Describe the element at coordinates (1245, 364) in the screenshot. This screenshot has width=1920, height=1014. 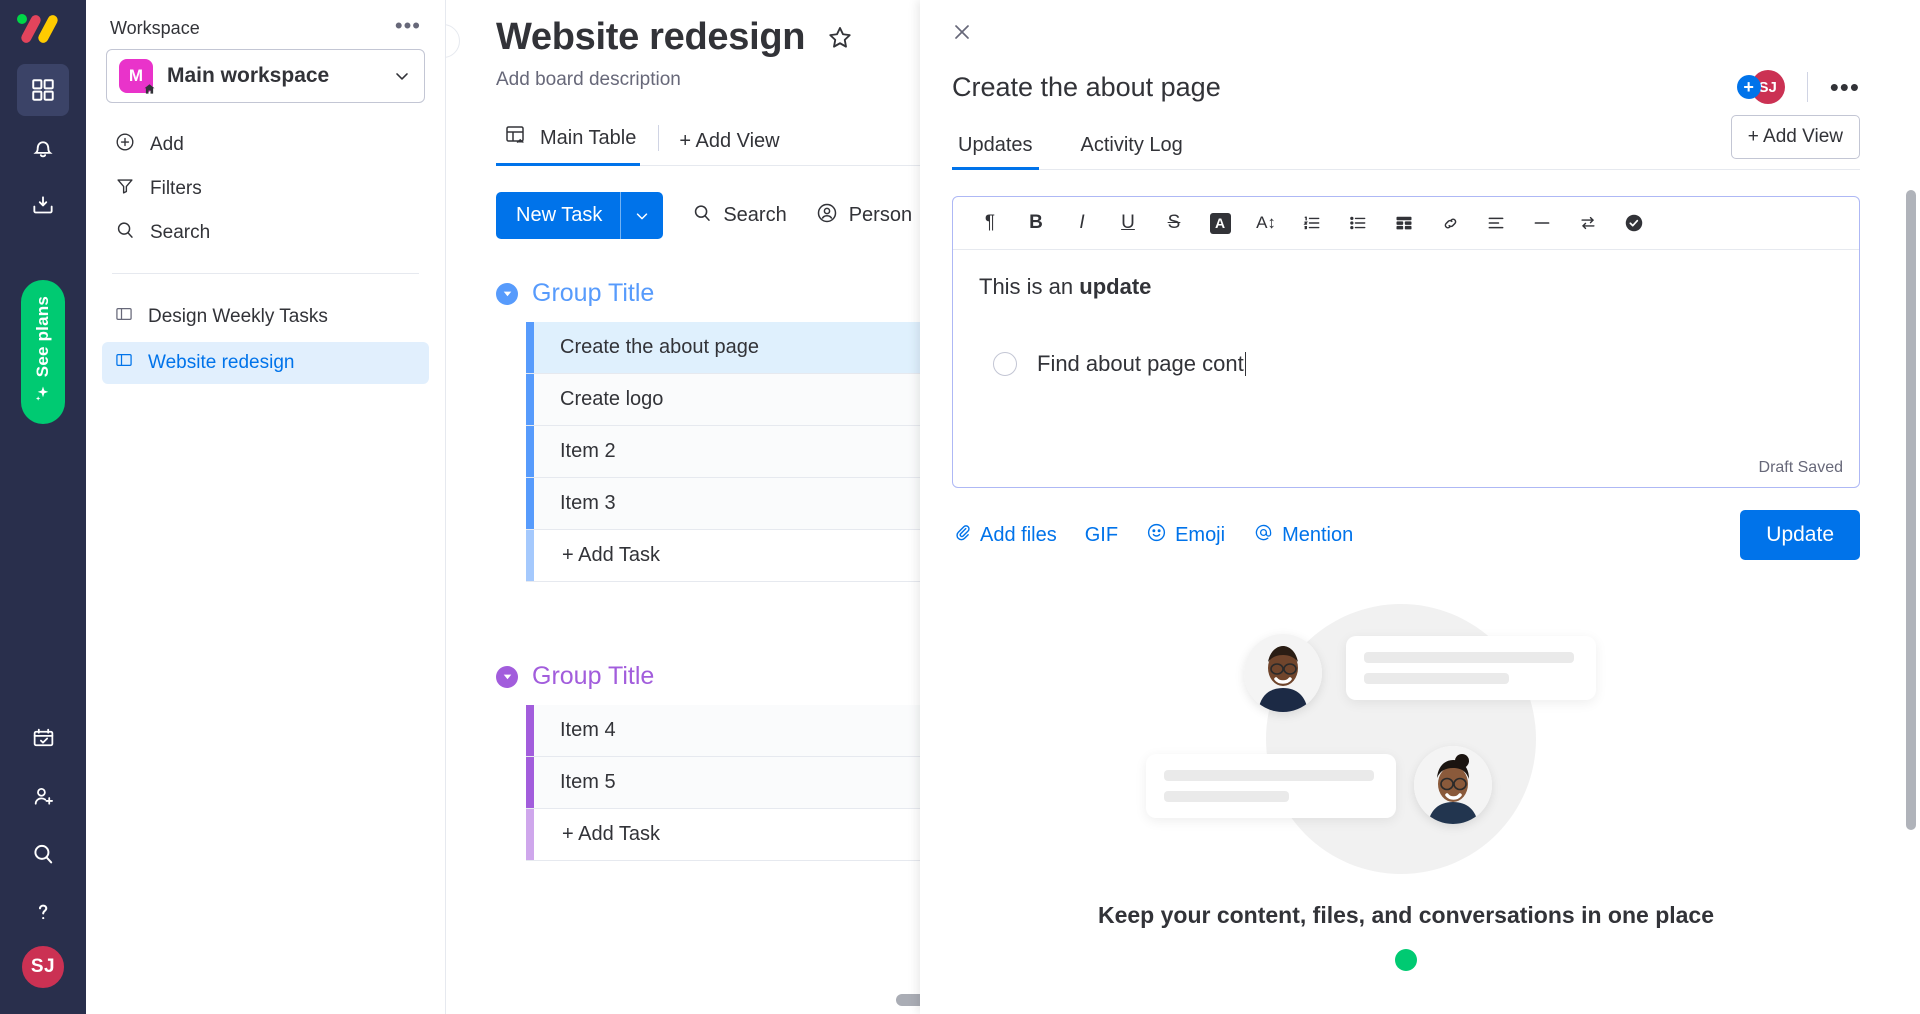
I see `text-cursor` at that location.